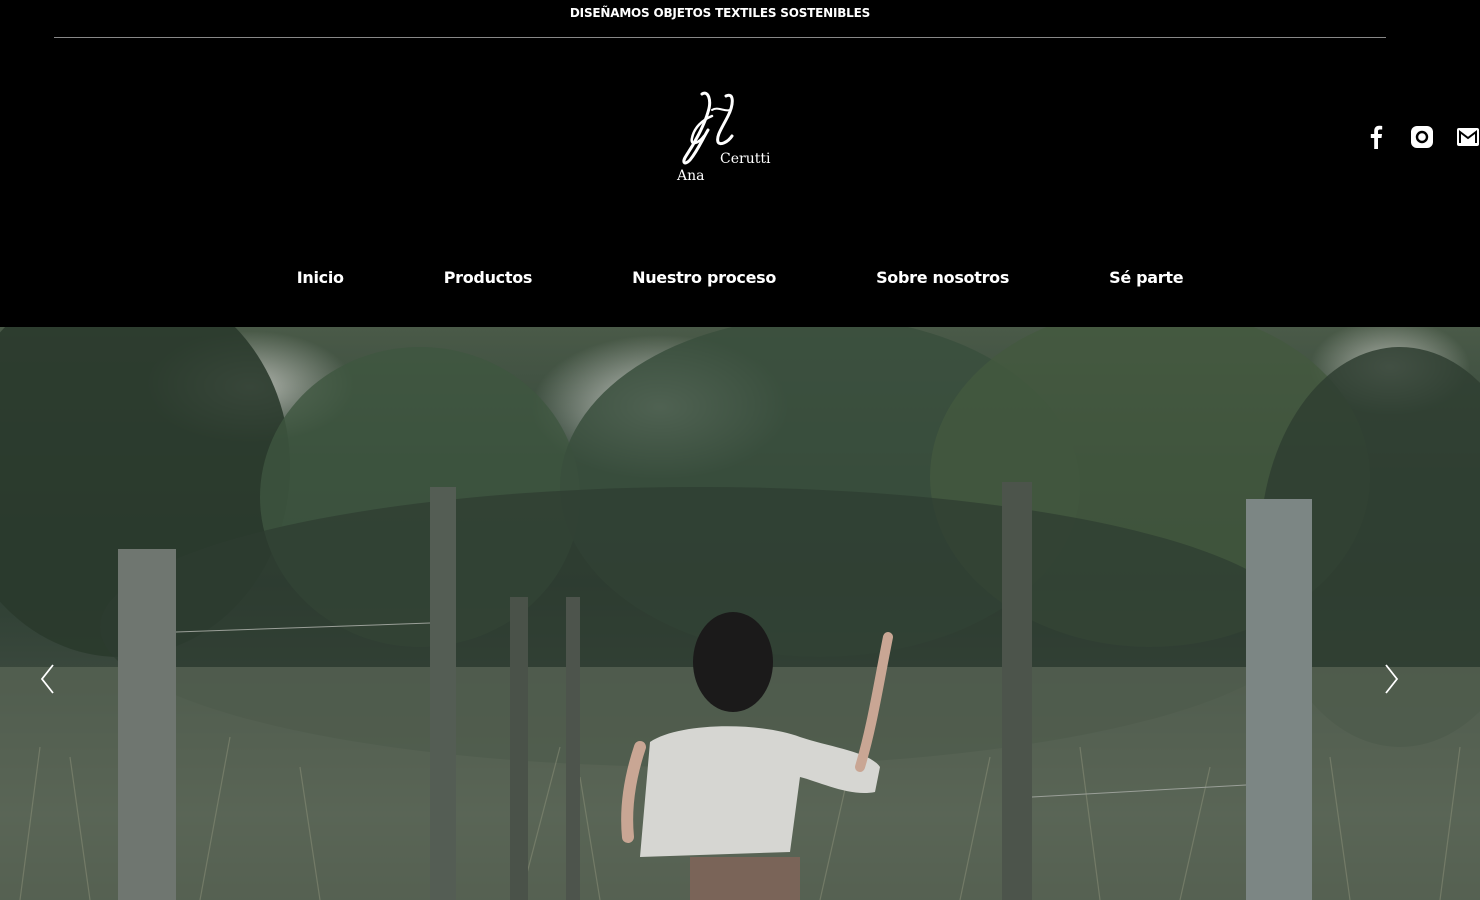 The image size is (1480, 900). I want to click on logo-first-name: Ana, so click(691, 176).